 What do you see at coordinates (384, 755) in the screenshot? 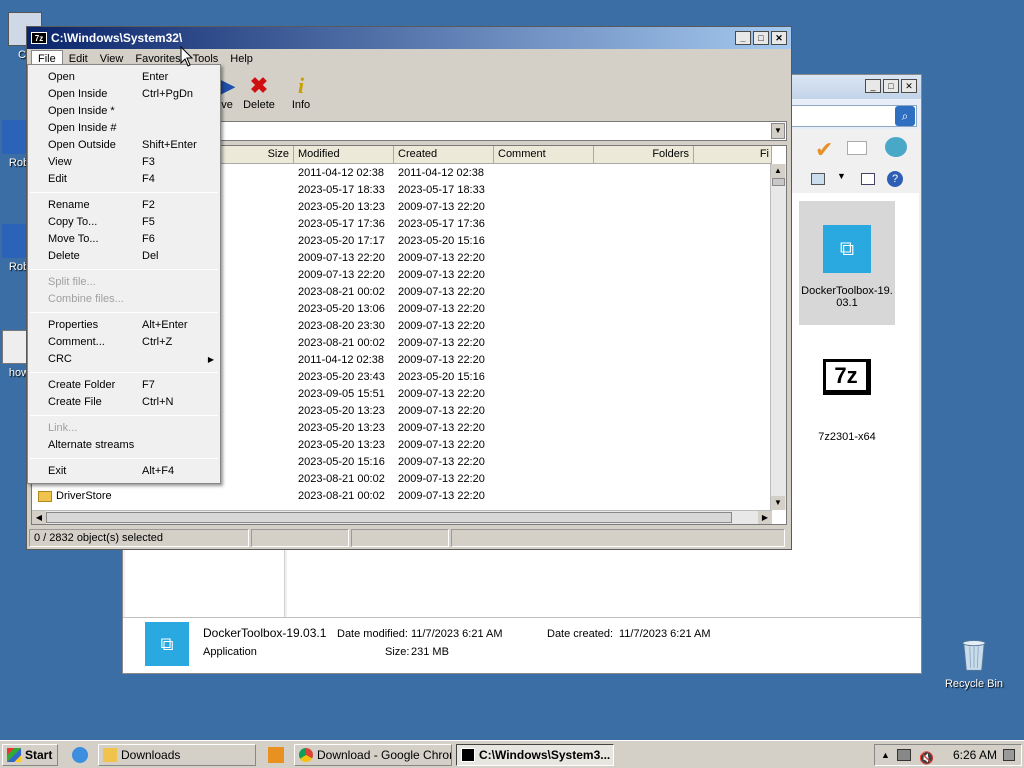
I see `taskbar-item-label: Download - Google Chrome` at bounding box center [384, 755].